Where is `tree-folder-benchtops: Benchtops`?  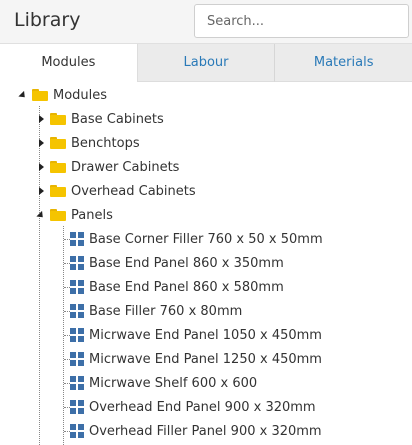 tree-folder-benchtops: Benchtops is located at coordinates (88, 143).